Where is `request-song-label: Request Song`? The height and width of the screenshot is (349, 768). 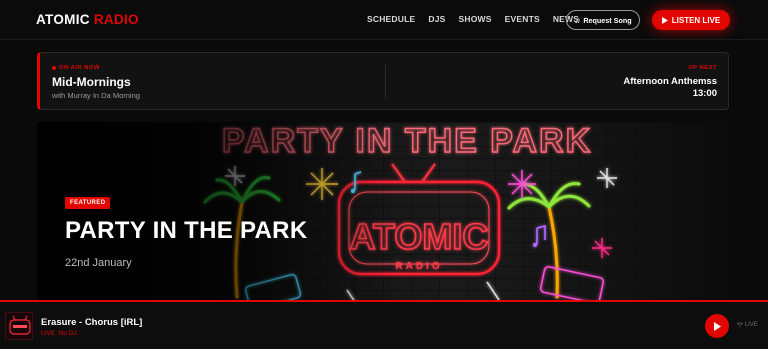 request-song-label: Request Song is located at coordinates (607, 20).